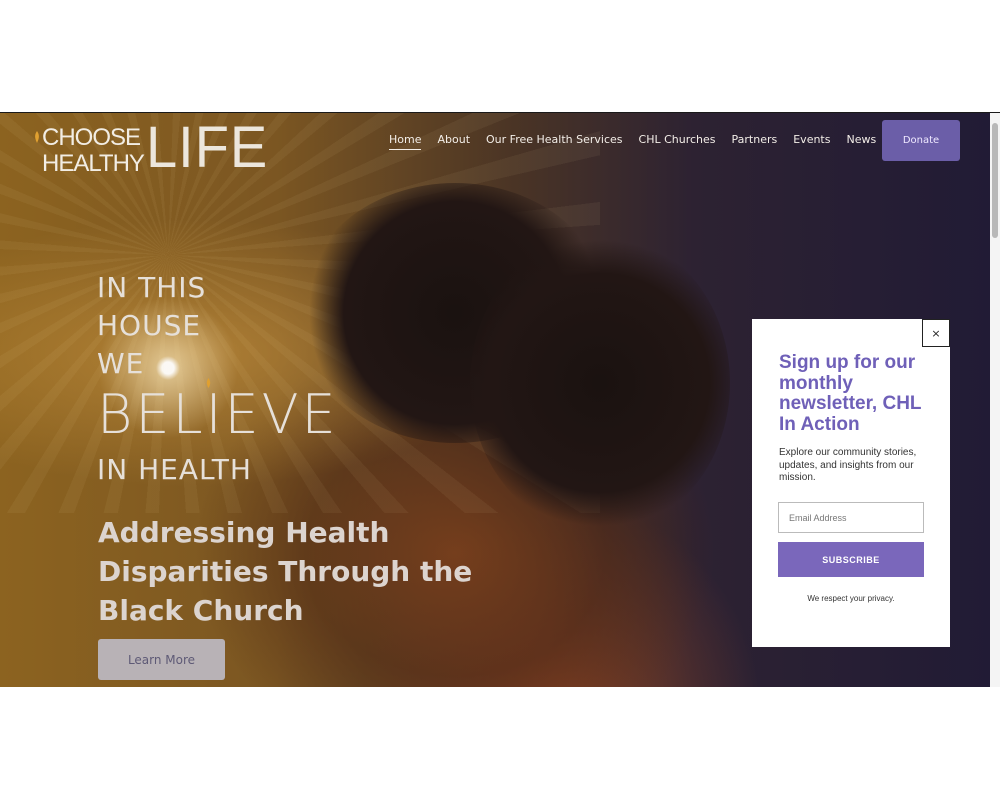 This screenshot has height=800, width=1000. What do you see at coordinates (207, 146) in the screenshot?
I see `logo-word: LIFE` at bounding box center [207, 146].